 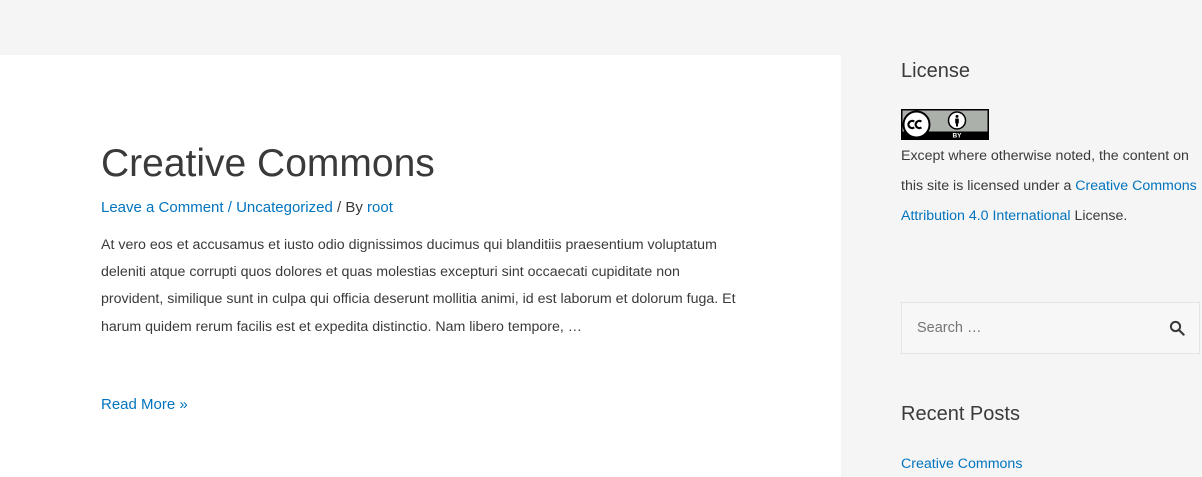 I want to click on search-input, so click(x=1027, y=328).